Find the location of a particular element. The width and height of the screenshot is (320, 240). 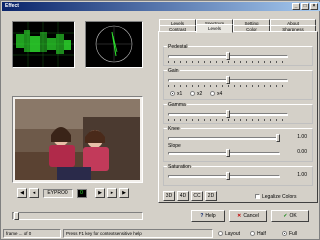

previous-frame-button: ◀ is located at coordinates (22, 193).